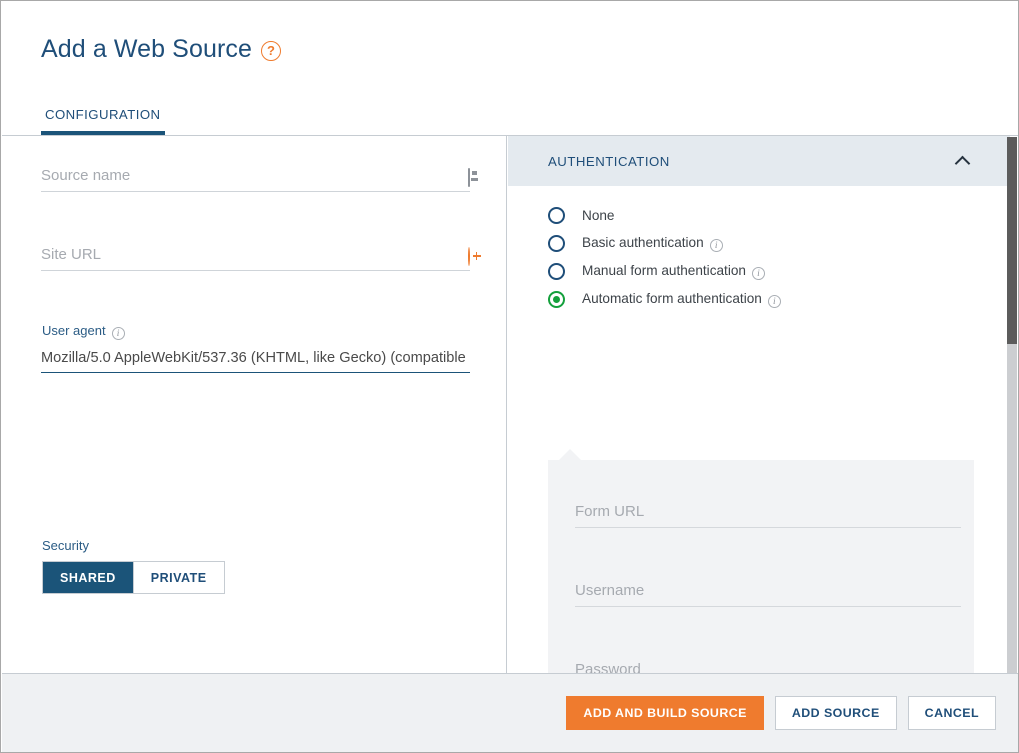  Describe the element at coordinates (74, 330) in the screenshot. I see `user-agent-label: User agent` at that location.